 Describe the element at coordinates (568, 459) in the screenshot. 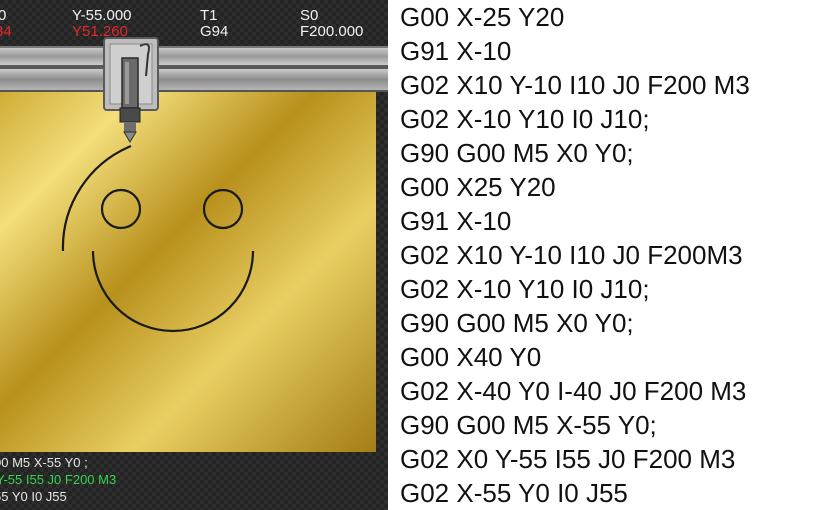

I see `gcode-line: G02 X0 Y-55 I55 J0 F200 M3` at that location.